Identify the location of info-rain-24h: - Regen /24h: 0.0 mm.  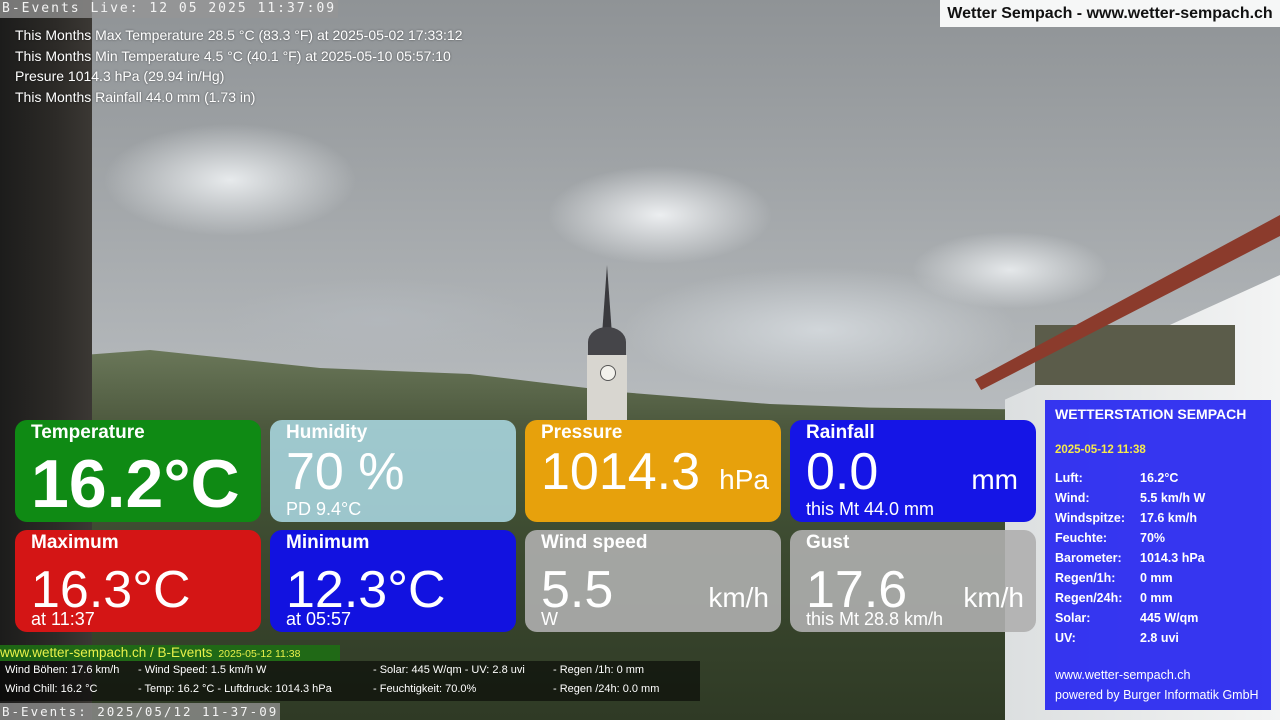
(606, 689).